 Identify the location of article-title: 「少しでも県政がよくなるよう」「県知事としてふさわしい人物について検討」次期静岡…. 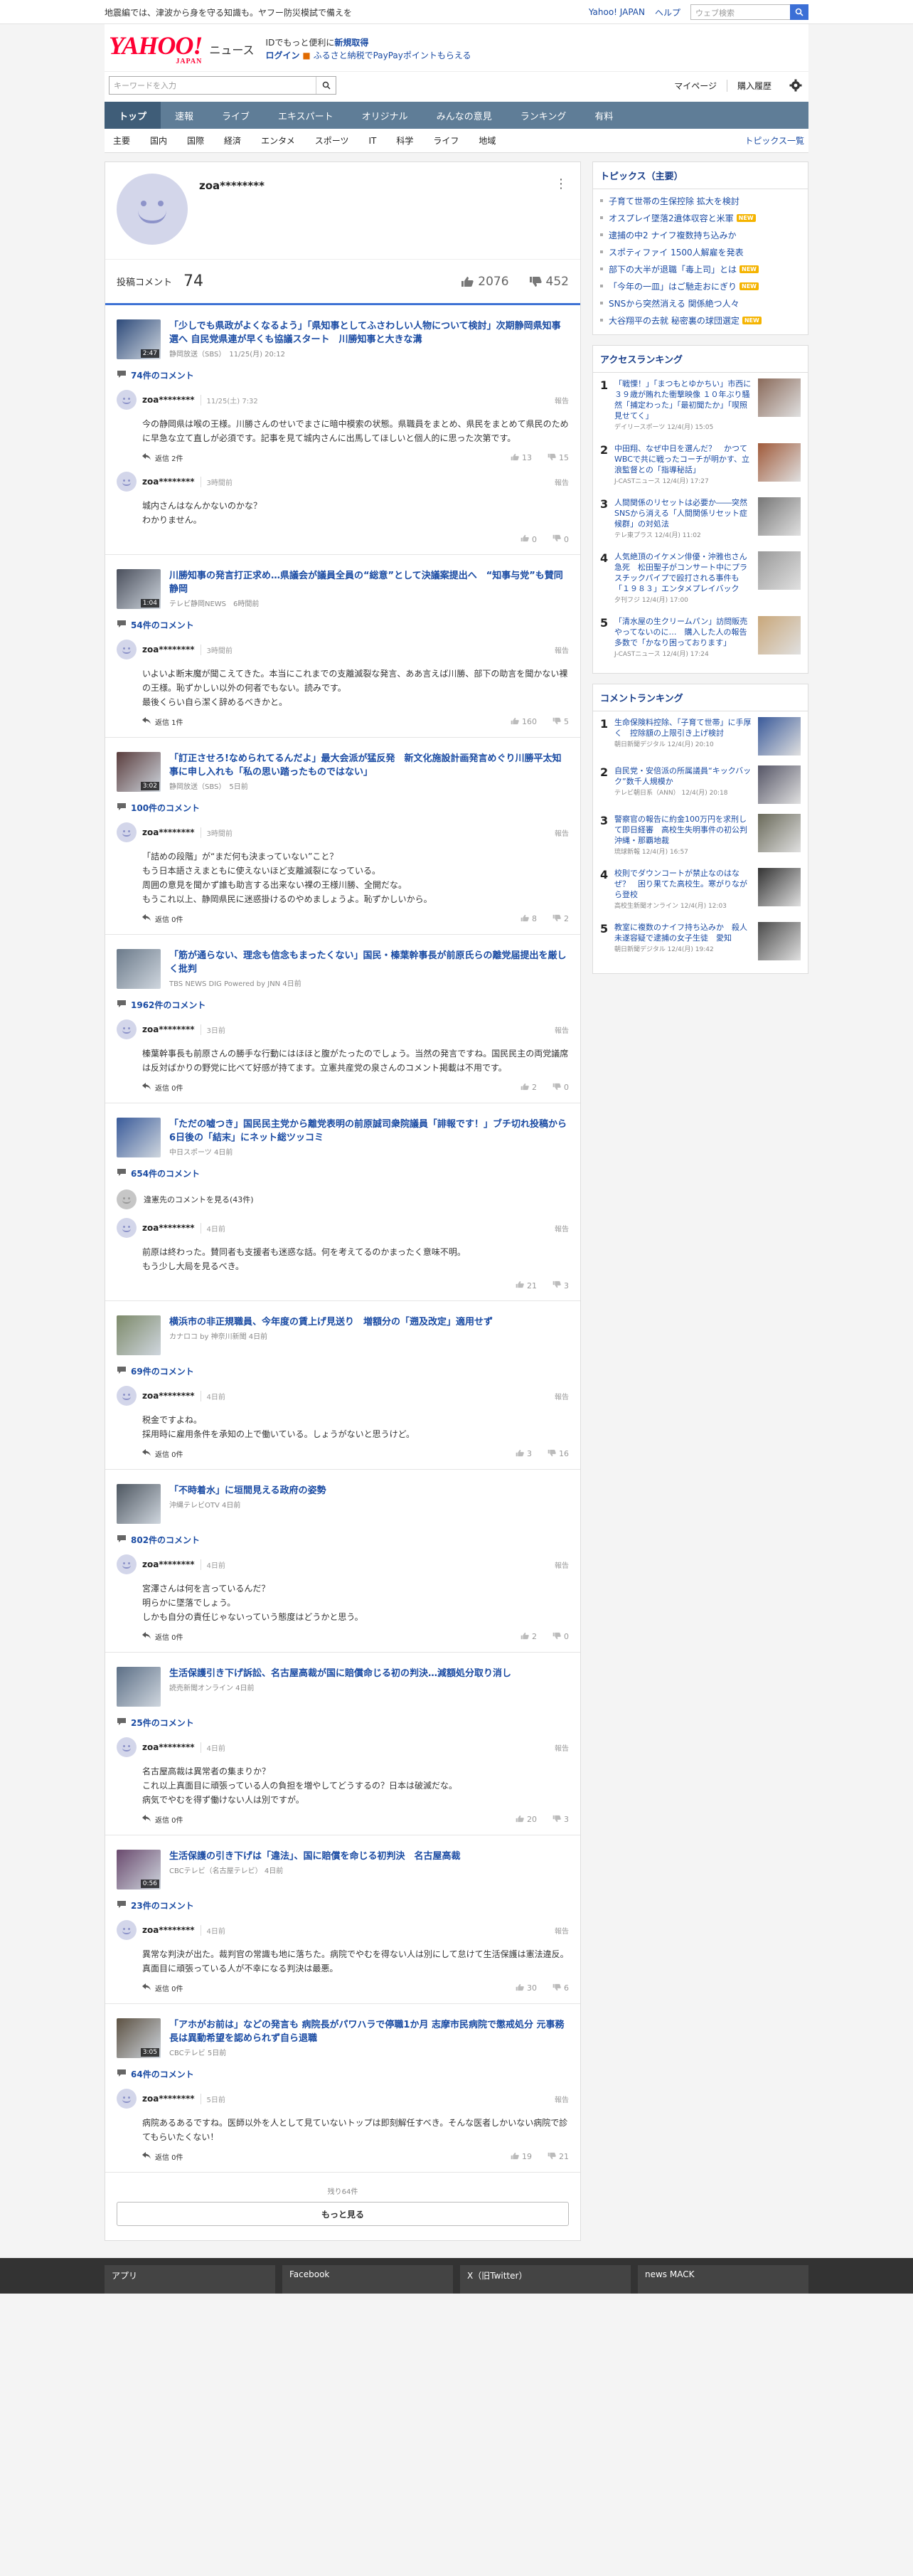
(369, 332).